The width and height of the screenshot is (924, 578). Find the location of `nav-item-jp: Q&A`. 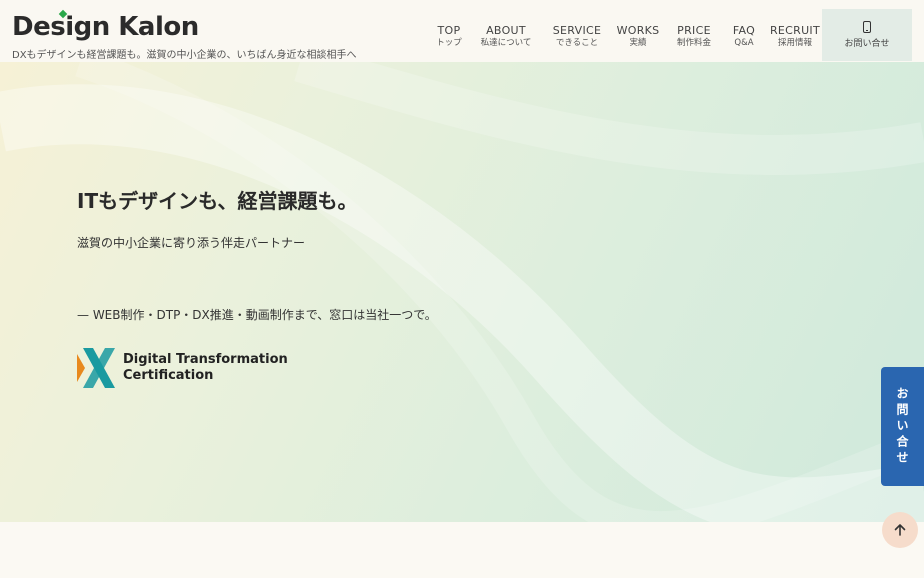

nav-item-jp: Q&A is located at coordinates (744, 43).